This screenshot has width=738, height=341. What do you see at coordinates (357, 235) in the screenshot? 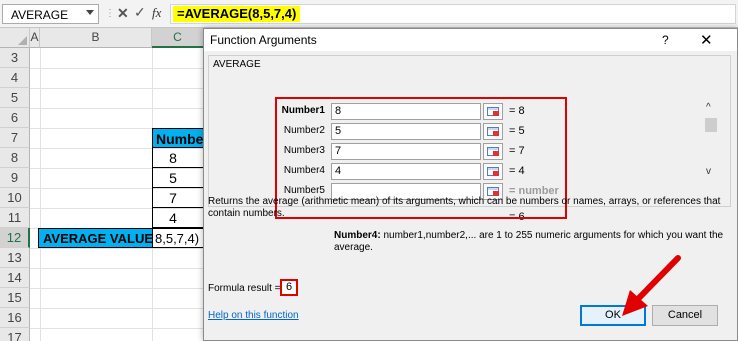
I see `argument-description-name: Number4:` at bounding box center [357, 235].